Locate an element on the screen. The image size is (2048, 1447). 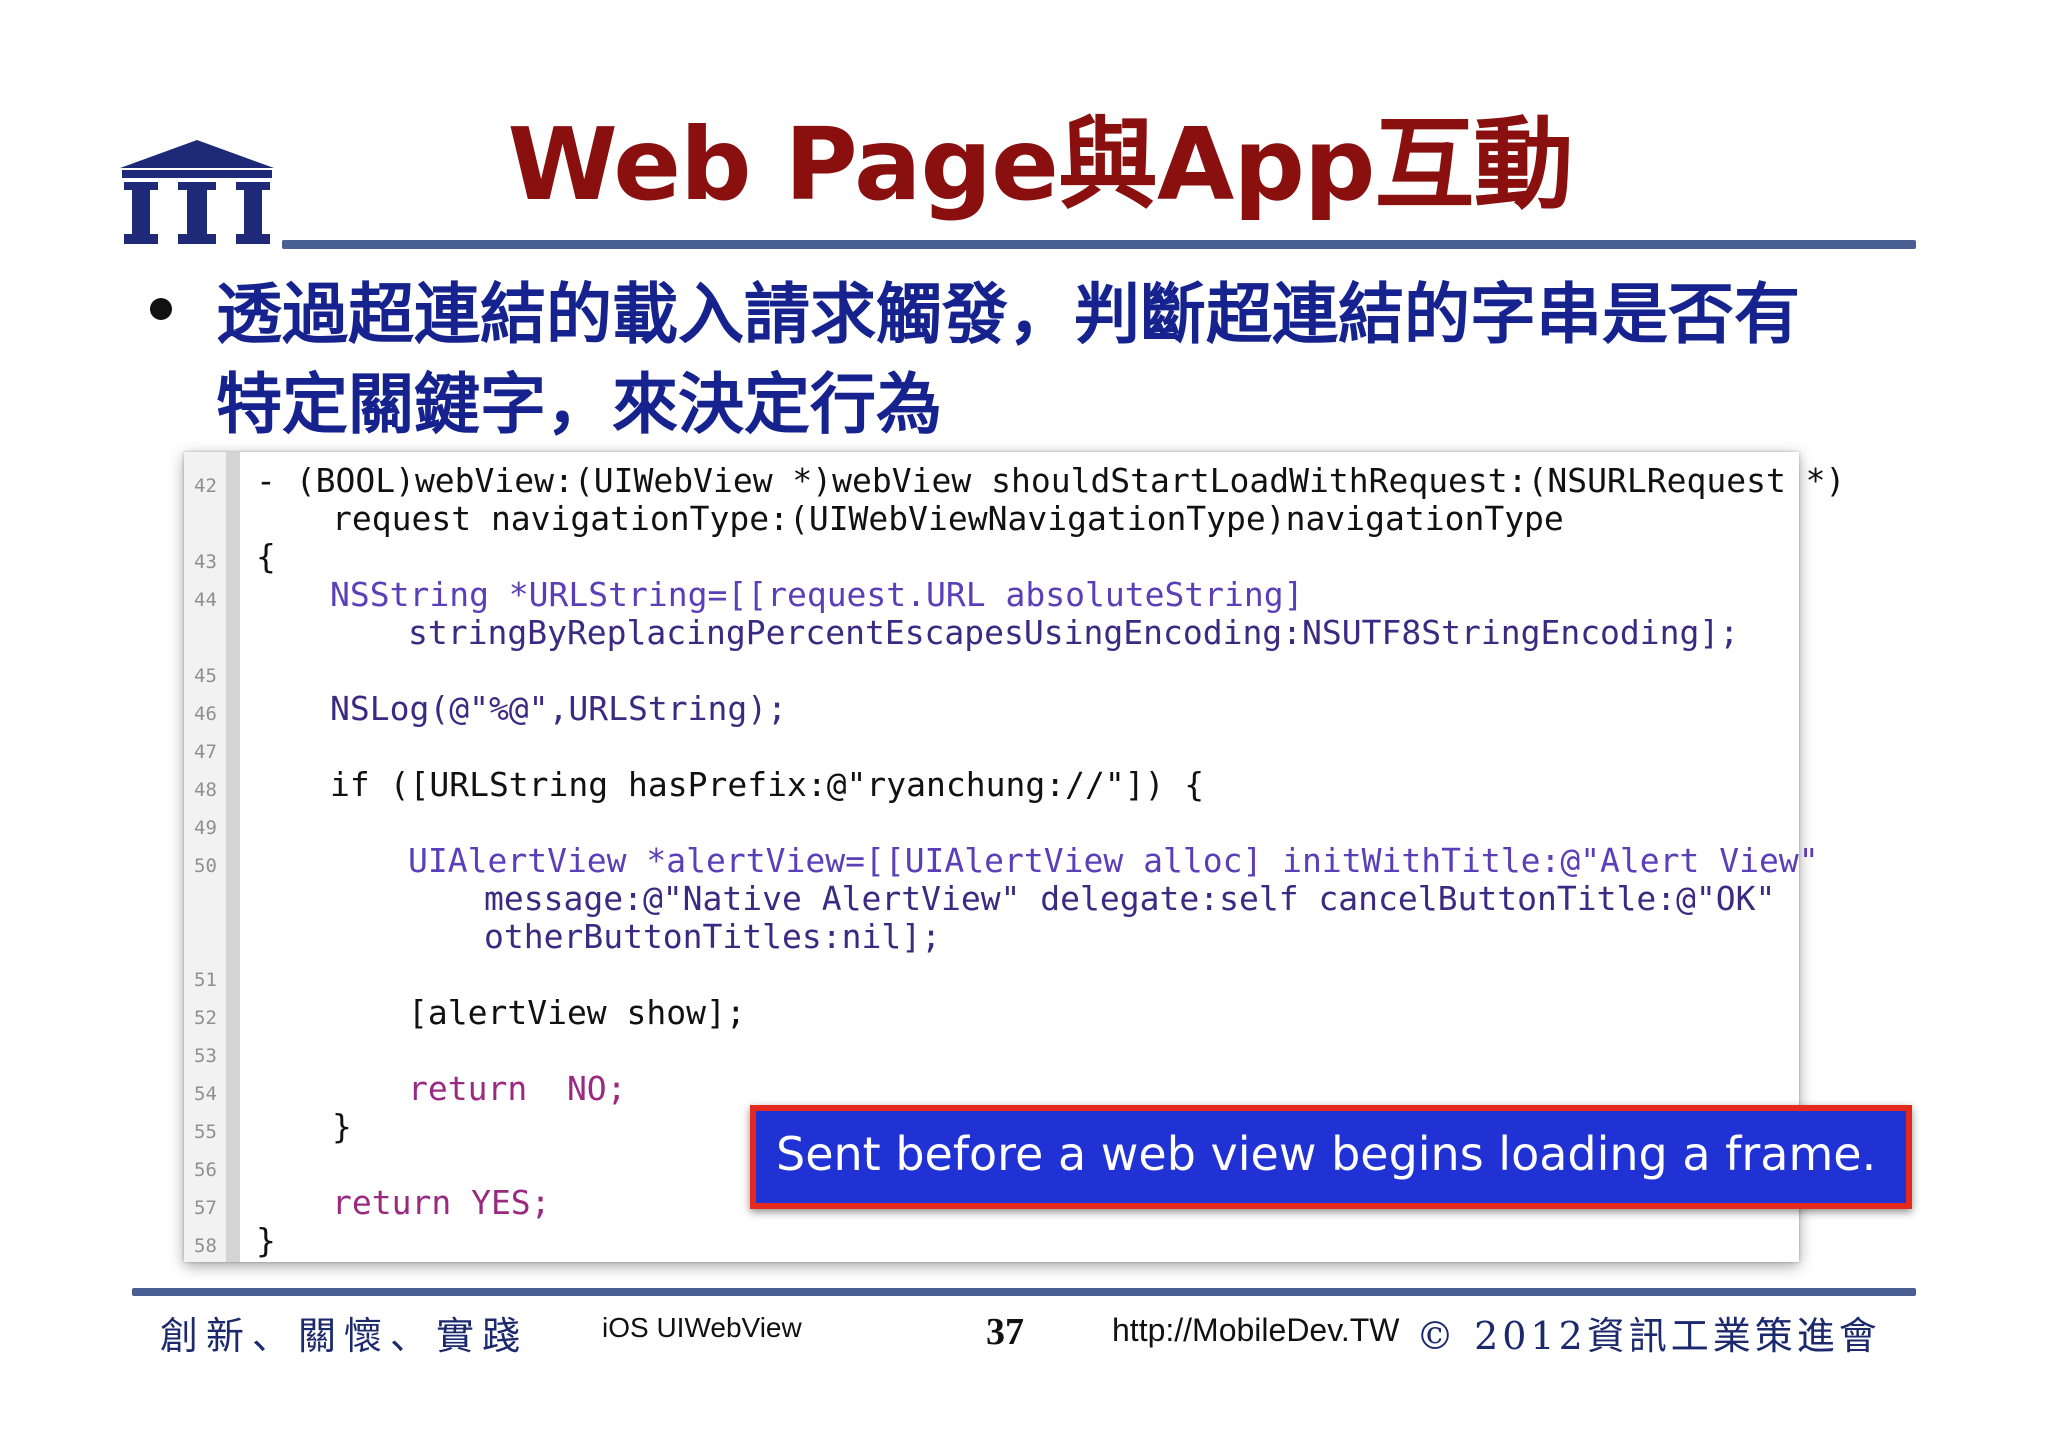
line-number: 58 is located at coordinates (205, 1246).